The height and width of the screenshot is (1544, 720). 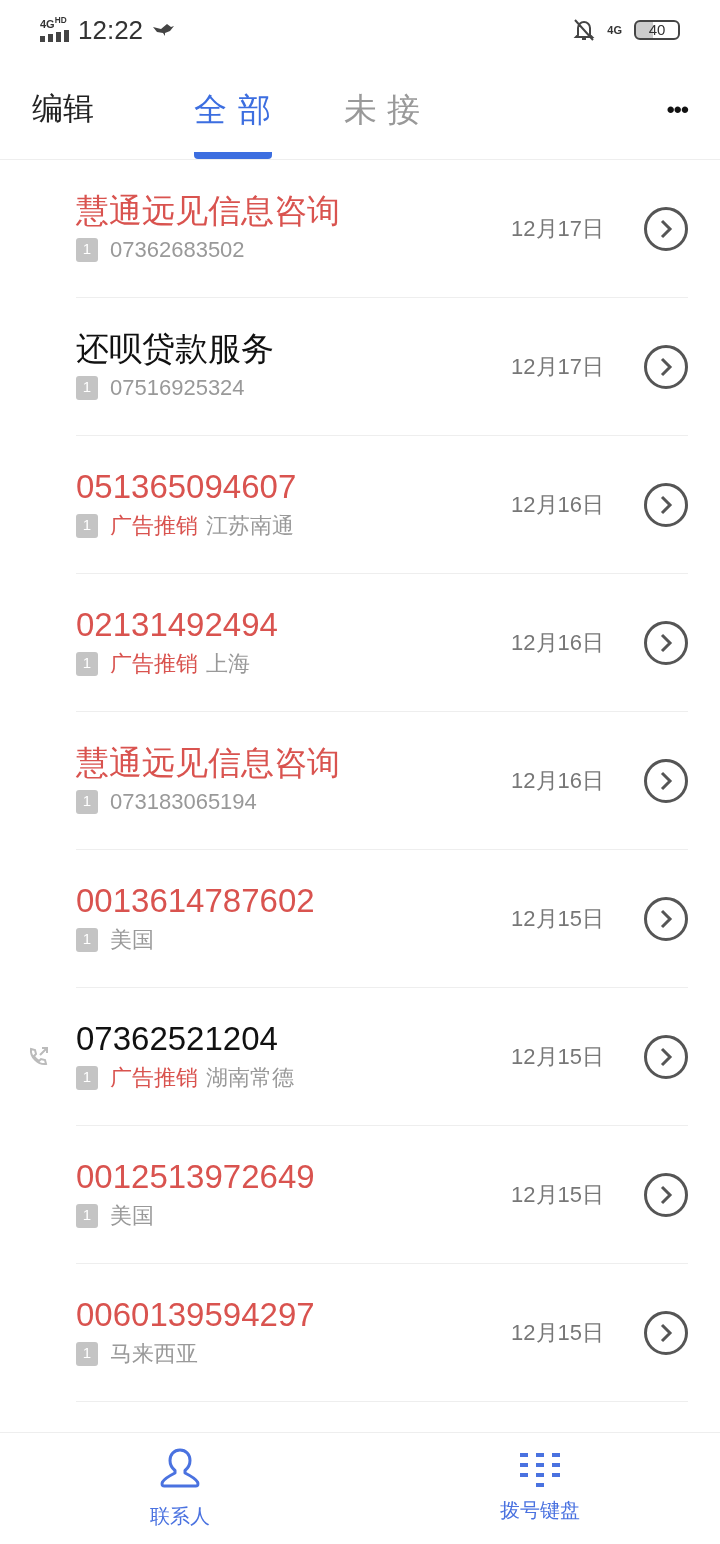 I want to click on battery-indicator: 40, so click(x=657, y=30).